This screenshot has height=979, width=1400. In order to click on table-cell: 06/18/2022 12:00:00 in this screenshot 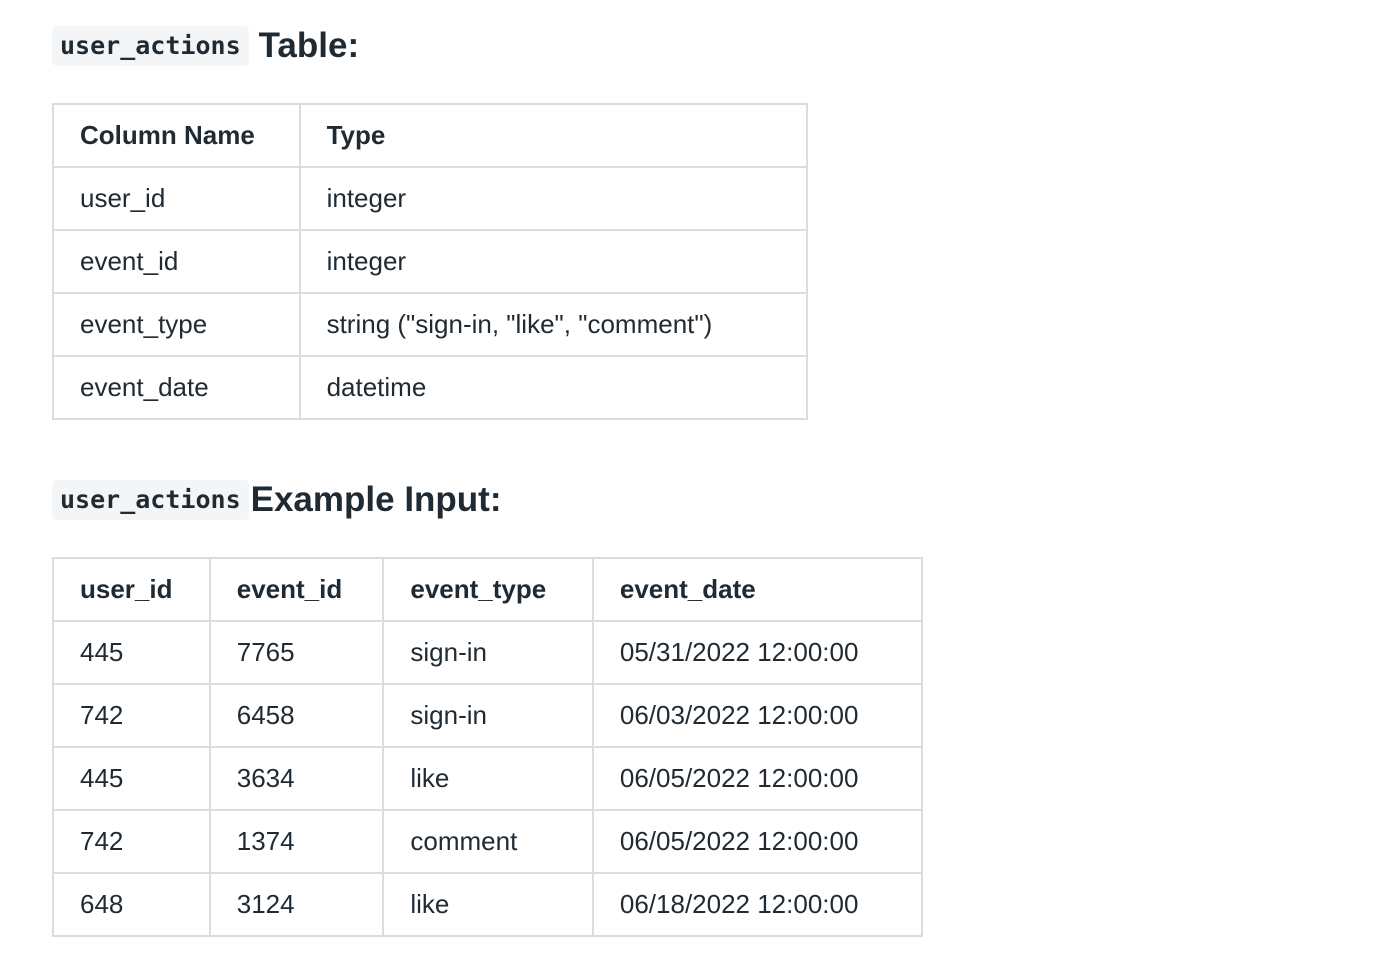, I will do `click(757, 904)`.